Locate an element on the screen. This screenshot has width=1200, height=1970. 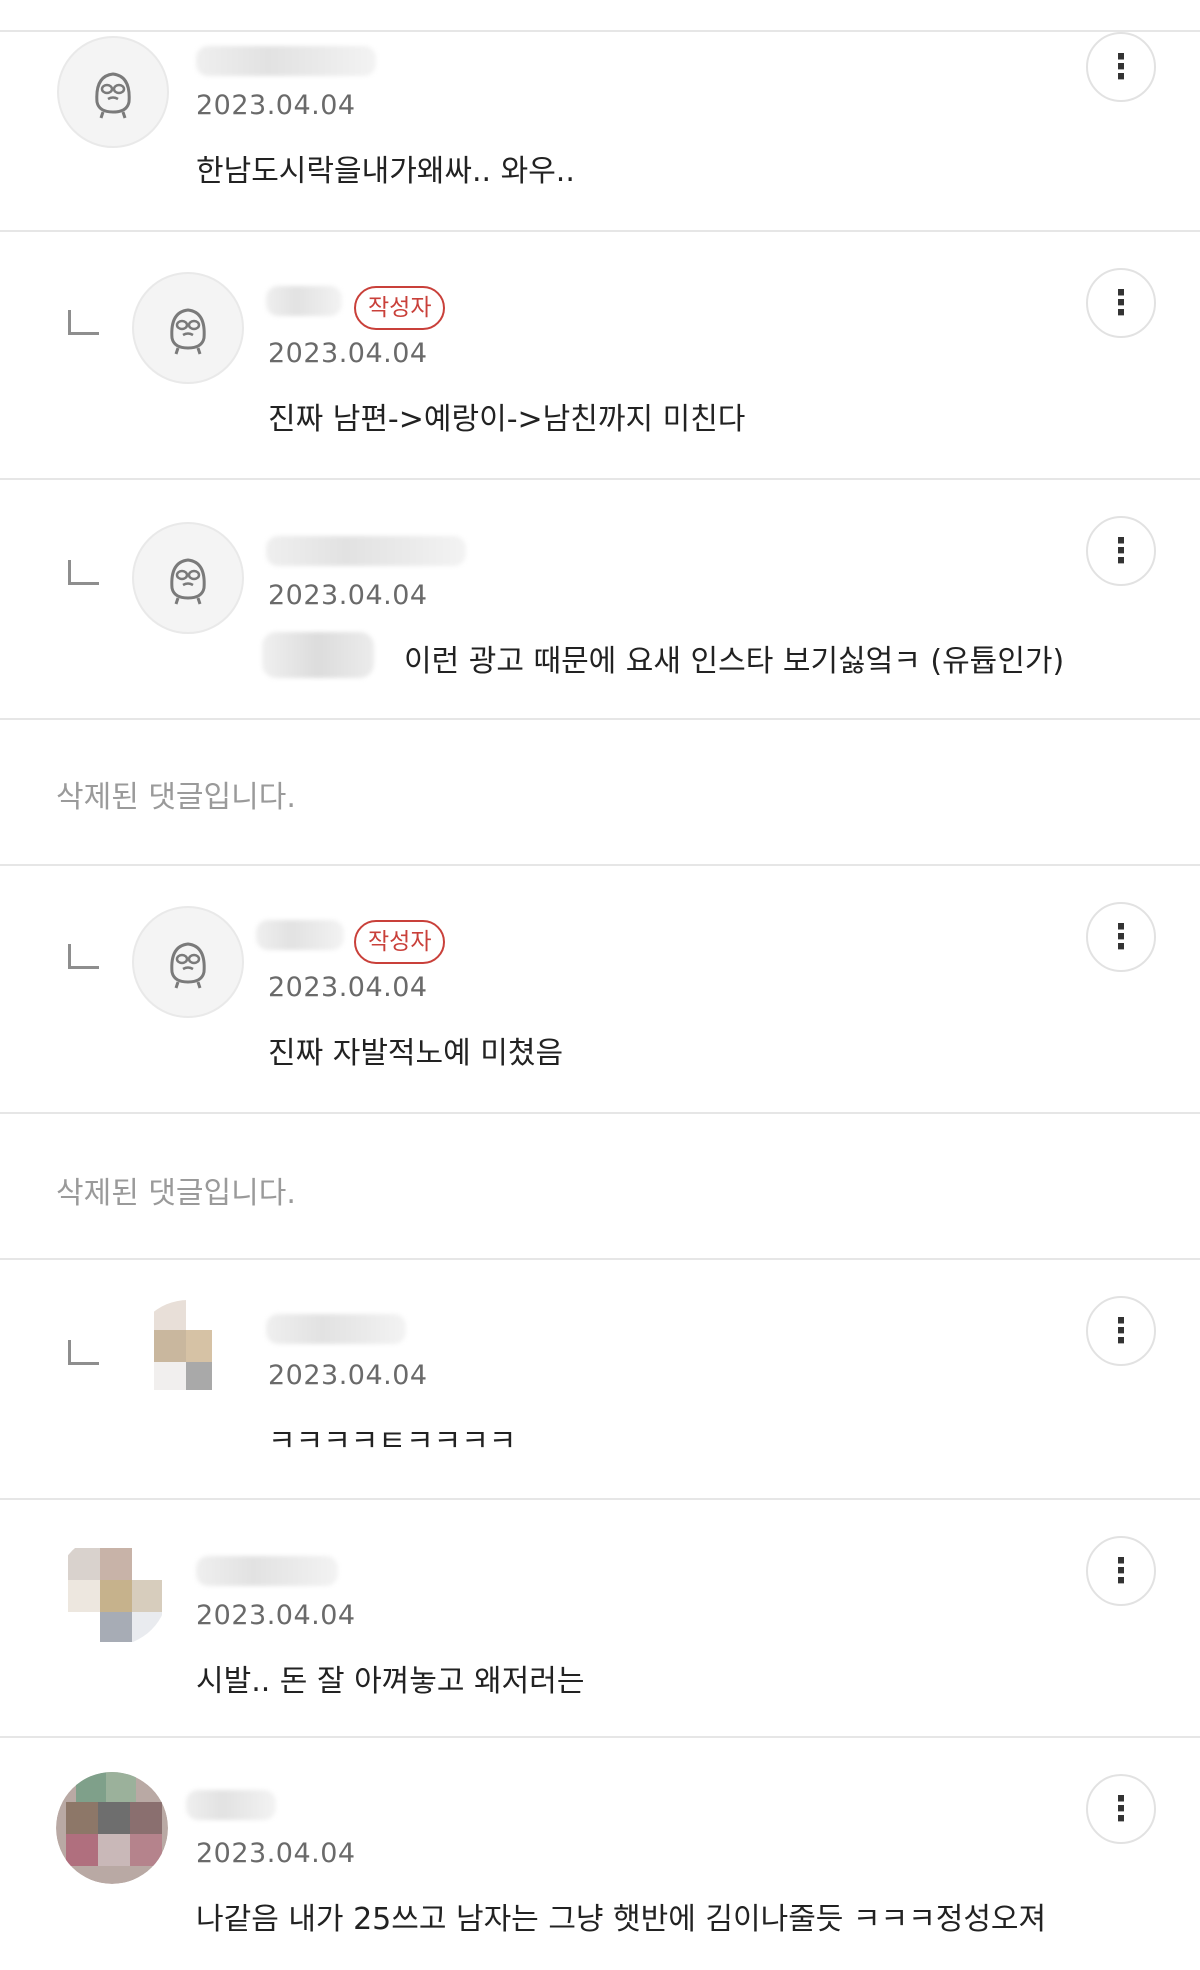
comment-text: 나같음 내가 25쓰고 남자는 그냥 햇반에 김이나줄듯 ㅋㅋㅋ정성오져 is located at coordinates (621, 1919).